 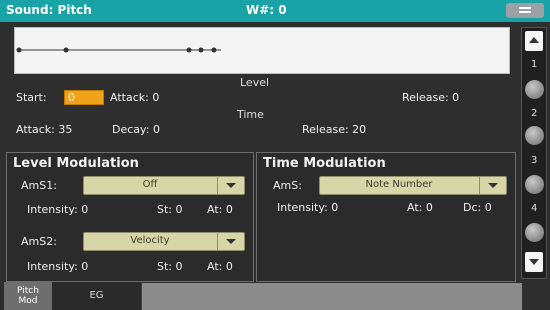 I want to click on level-modulation-header: Level Modulation, so click(x=76, y=163).